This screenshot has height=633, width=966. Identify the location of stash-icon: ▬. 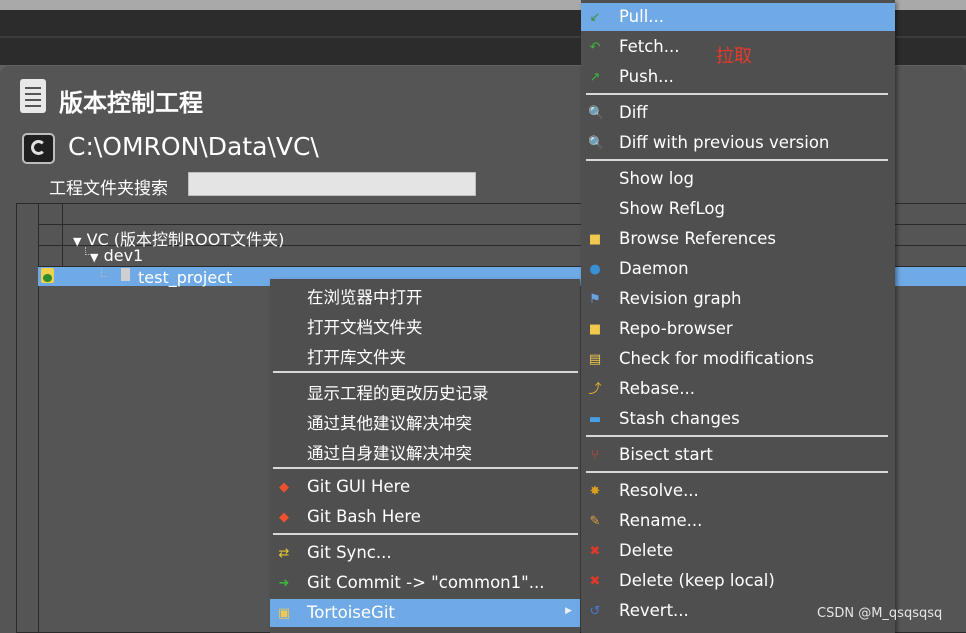
(595, 419).